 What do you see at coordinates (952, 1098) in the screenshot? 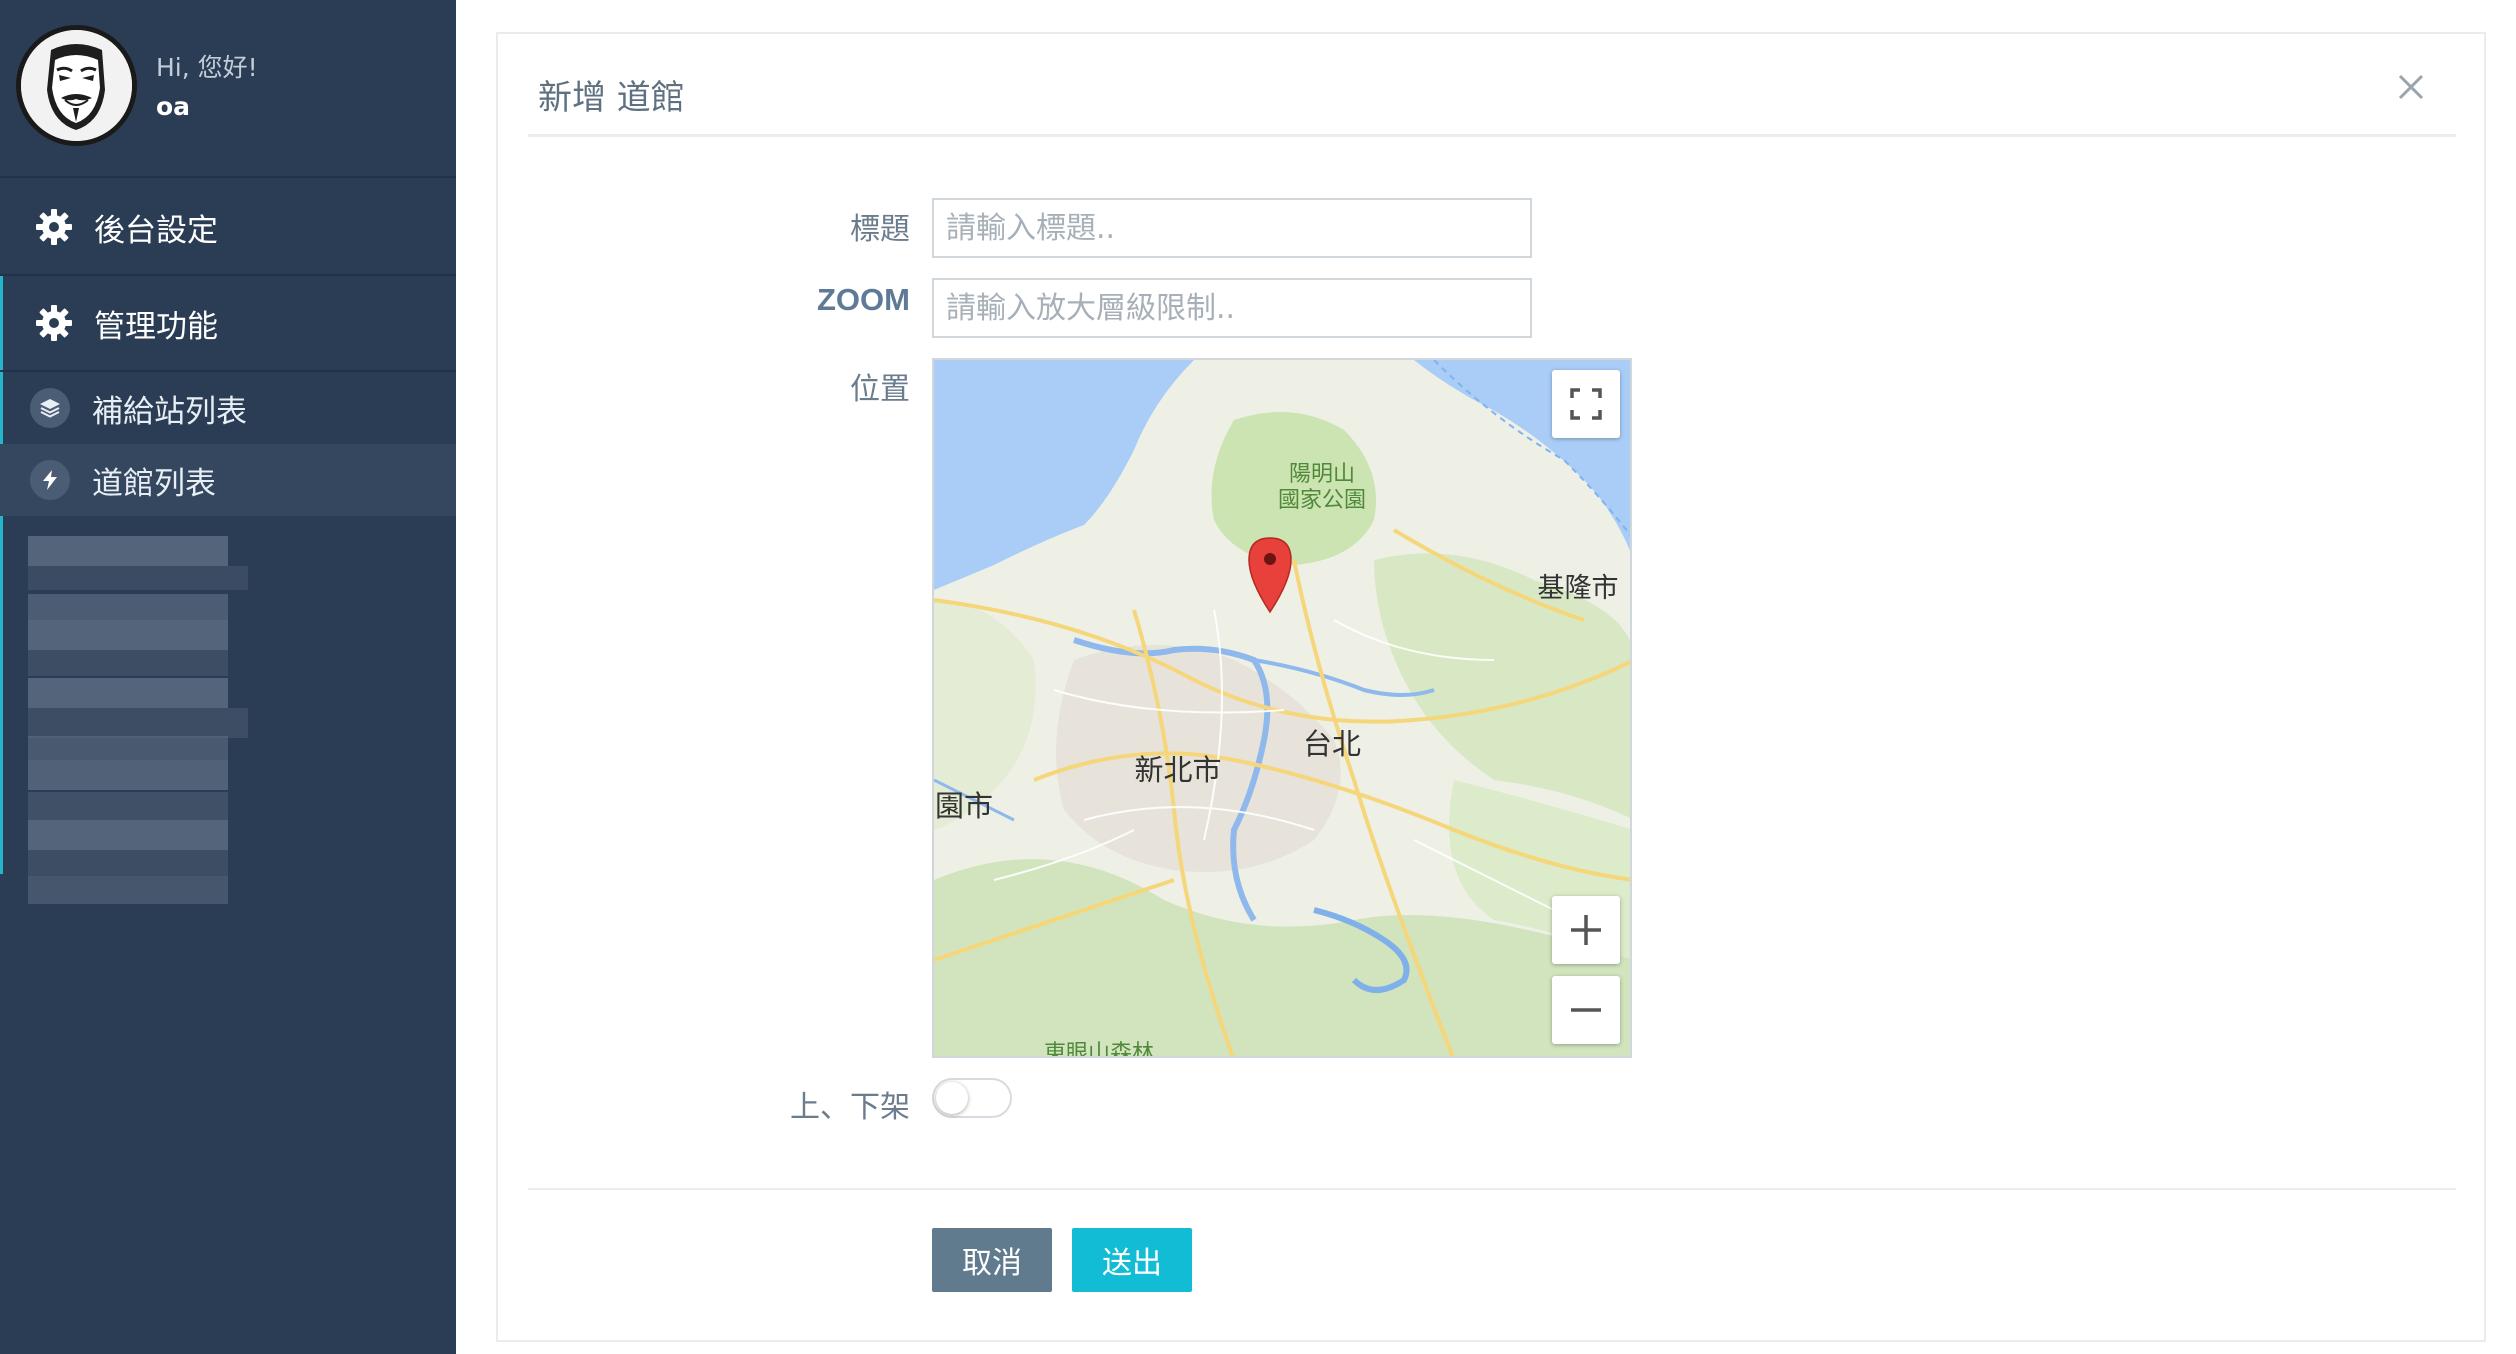
I see `toggle-knob` at bounding box center [952, 1098].